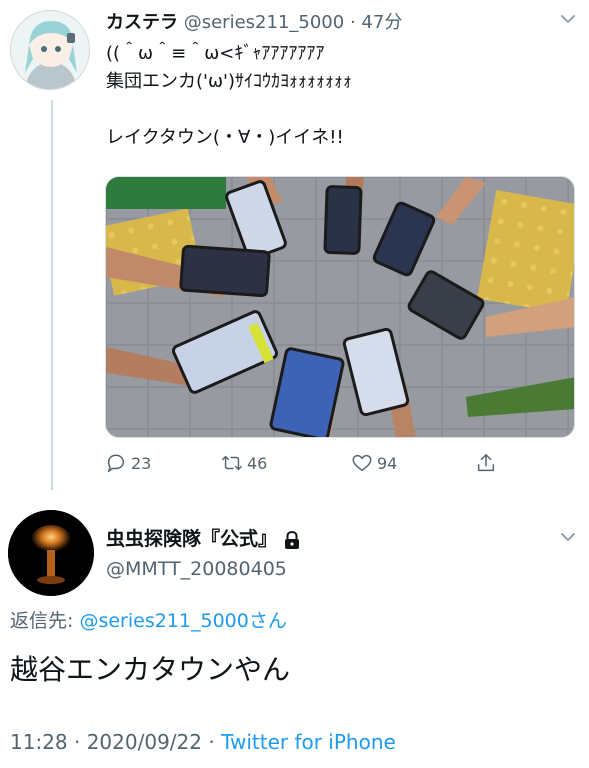 The height and width of the screenshot is (768, 589). I want to click on like-icon, so click(362, 463).